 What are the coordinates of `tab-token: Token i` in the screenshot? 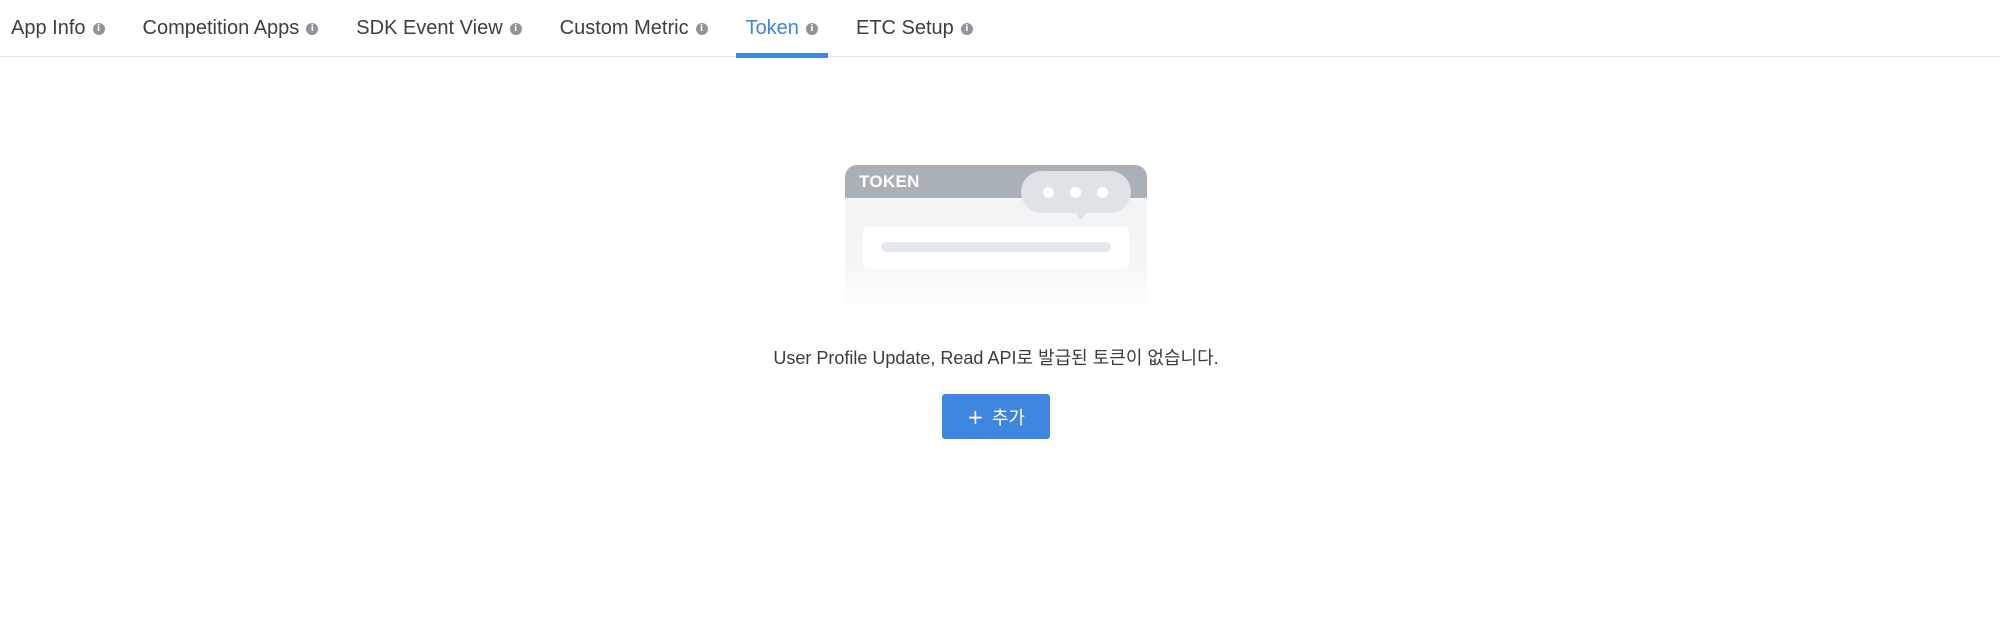 It's located at (782, 29).